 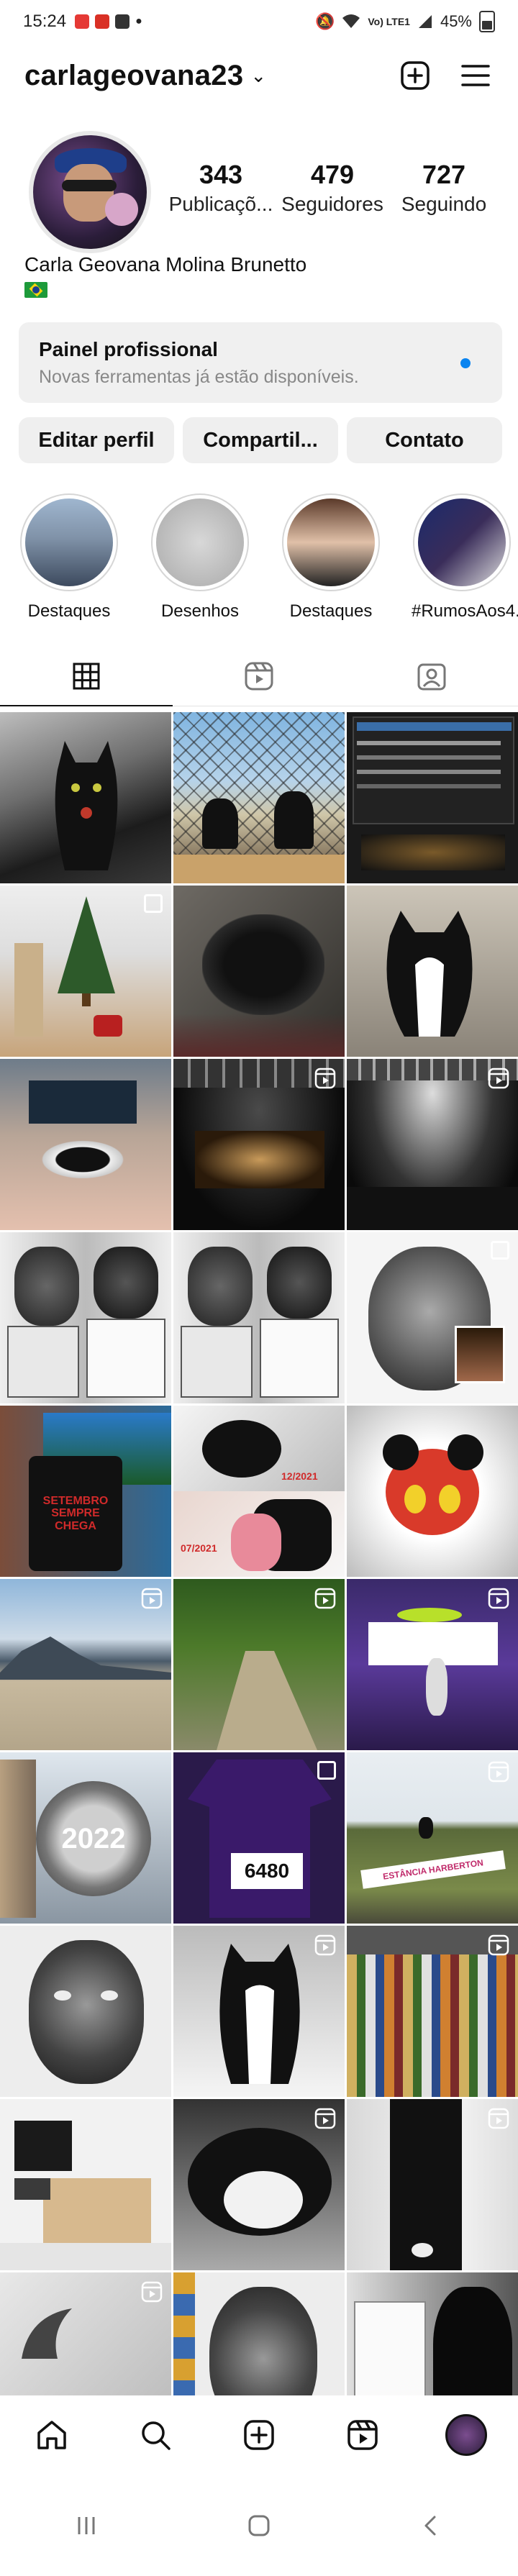 I want to click on menu-button, so click(x=476, y=76).